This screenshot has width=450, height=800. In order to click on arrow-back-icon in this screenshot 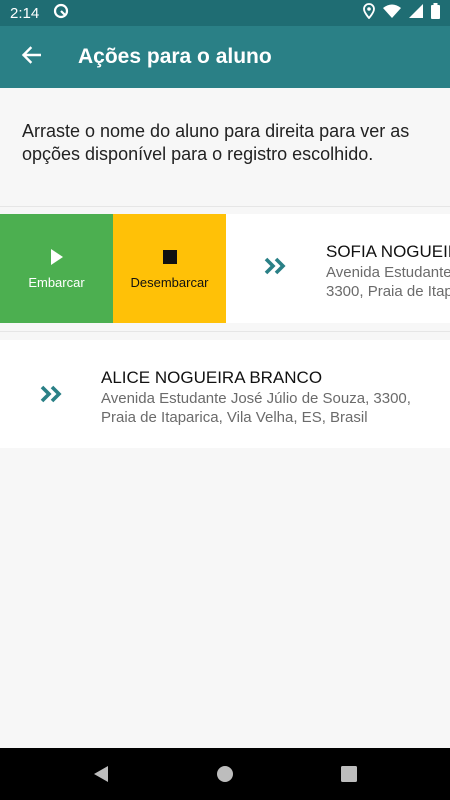, I will do `click(31, 57)`.